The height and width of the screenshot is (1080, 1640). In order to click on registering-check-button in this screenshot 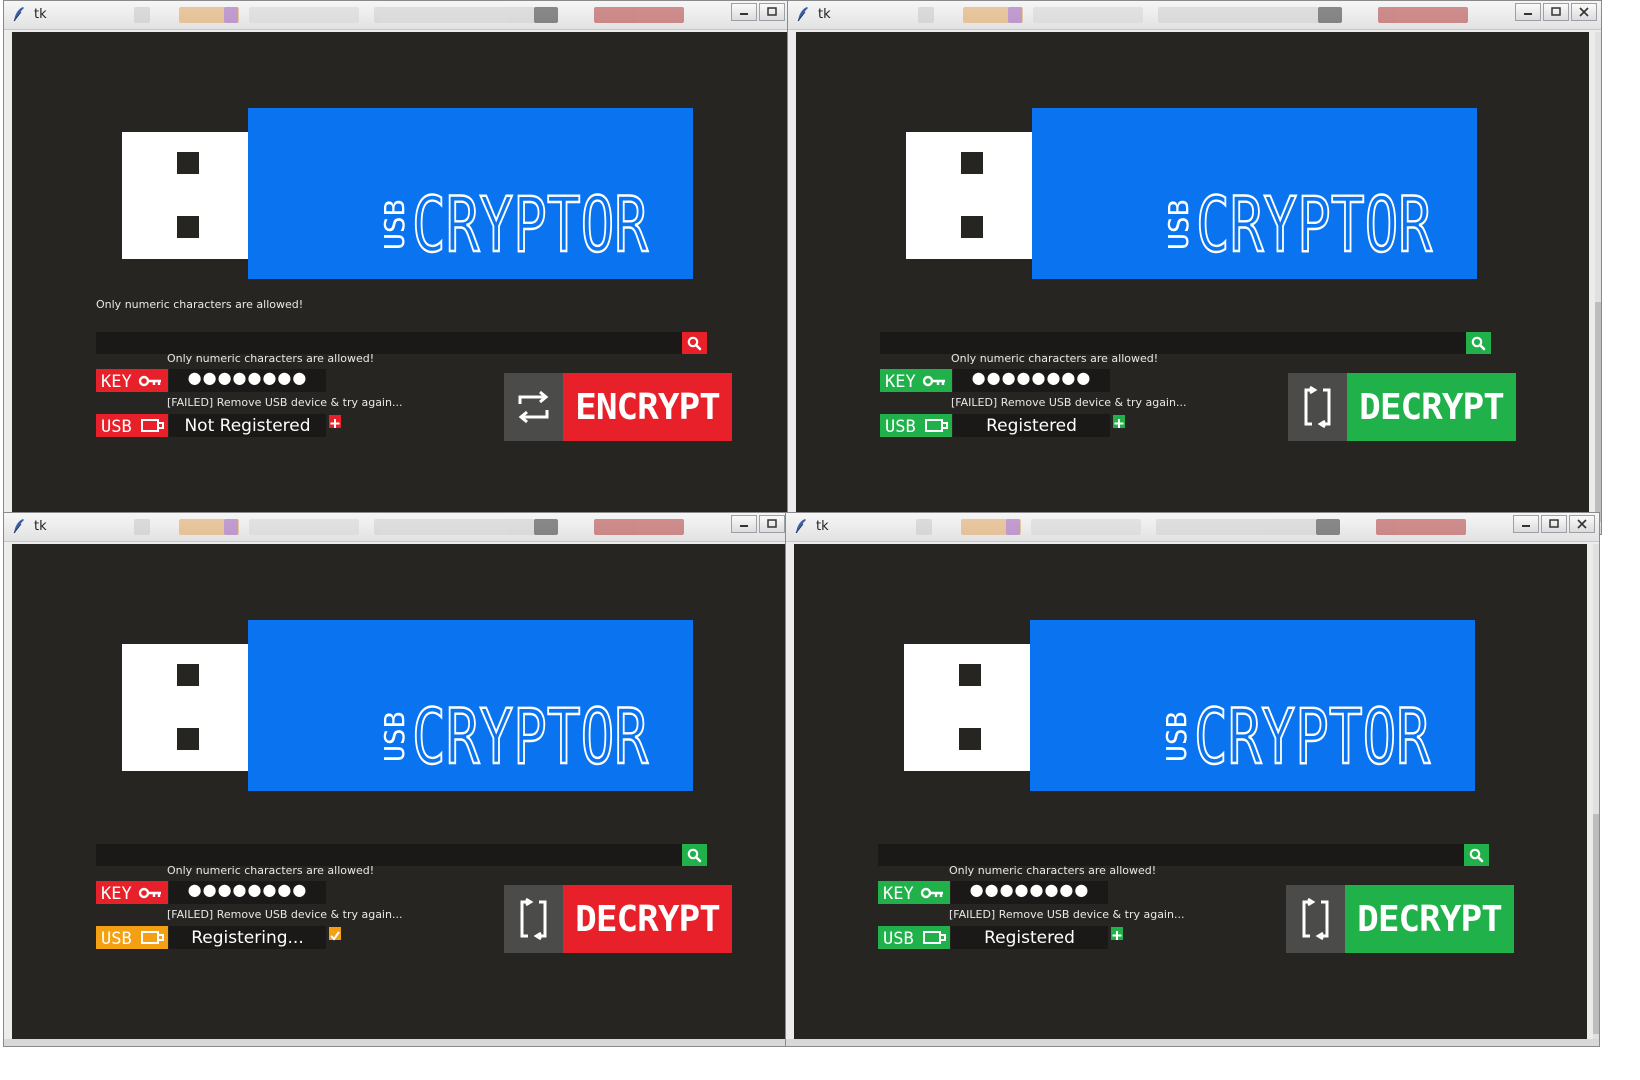, I will do `click(335, 934)`.